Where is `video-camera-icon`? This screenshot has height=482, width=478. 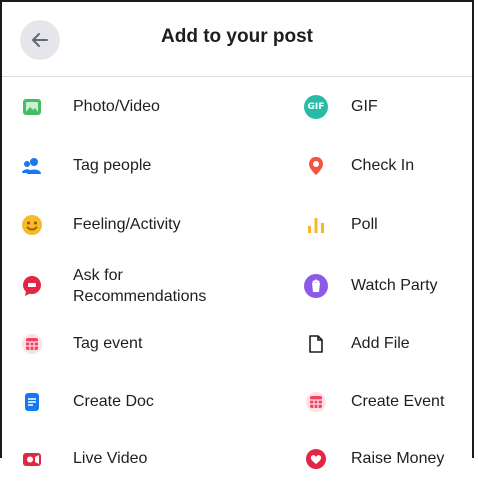 video-camera-icon is located at coordinates (32, 459).